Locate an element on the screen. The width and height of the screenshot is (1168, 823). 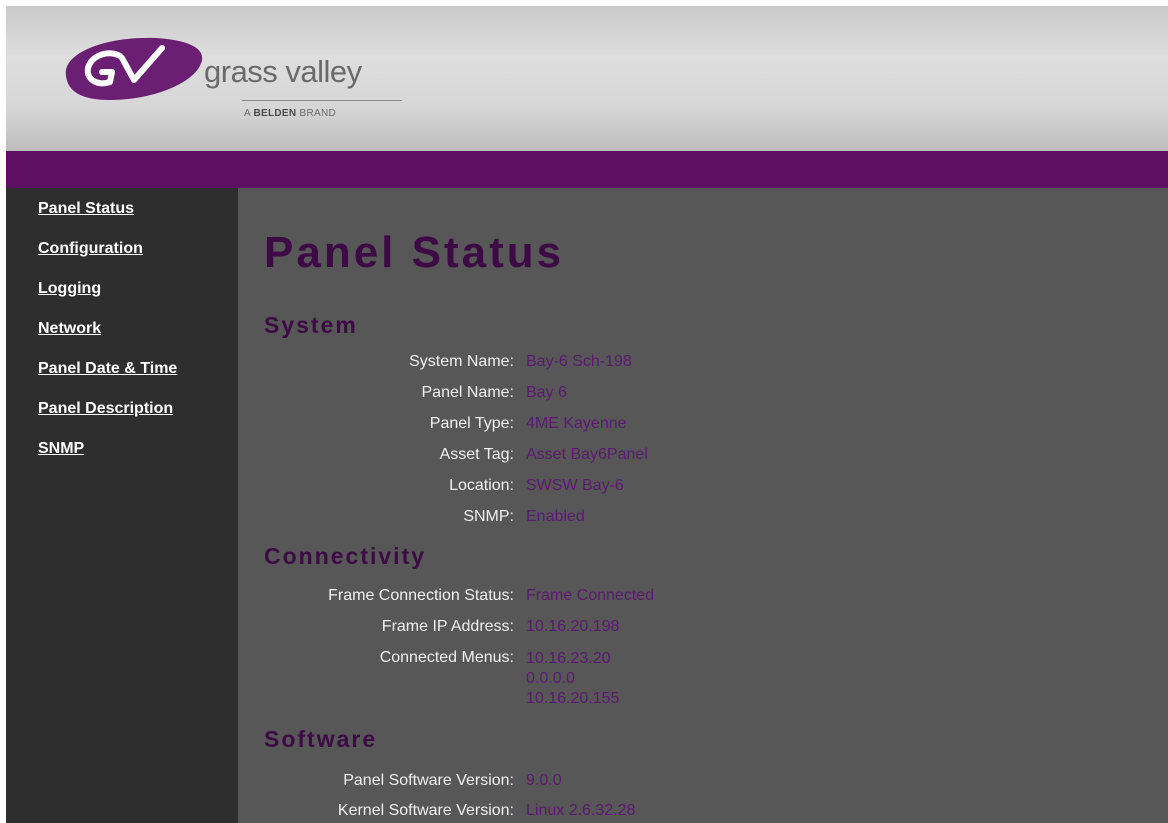
info-row-panel-type: Panel Type: 4ME Kayenne is located at coordinates (688, 426).